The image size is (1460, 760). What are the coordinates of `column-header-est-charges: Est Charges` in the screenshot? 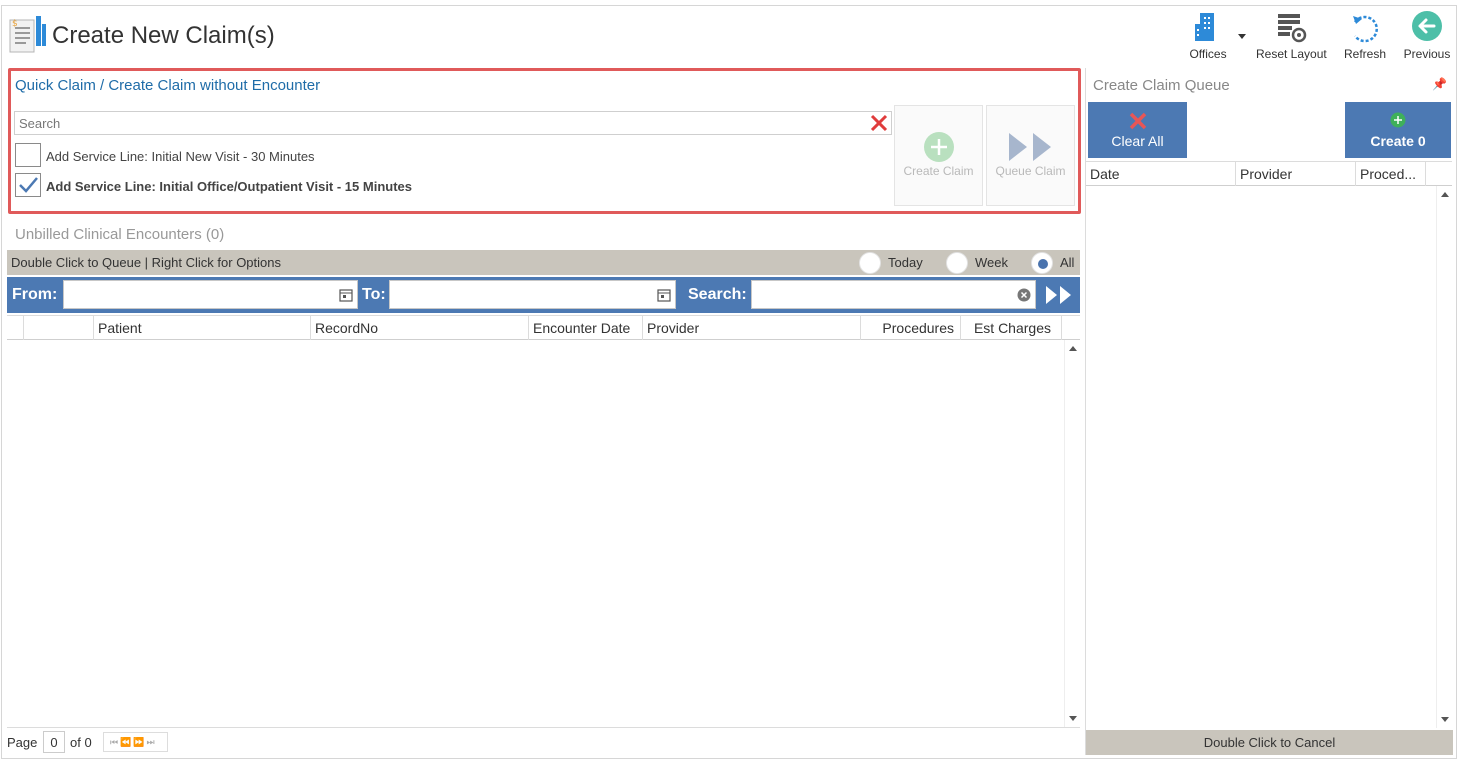 It's located at (1011, 328).